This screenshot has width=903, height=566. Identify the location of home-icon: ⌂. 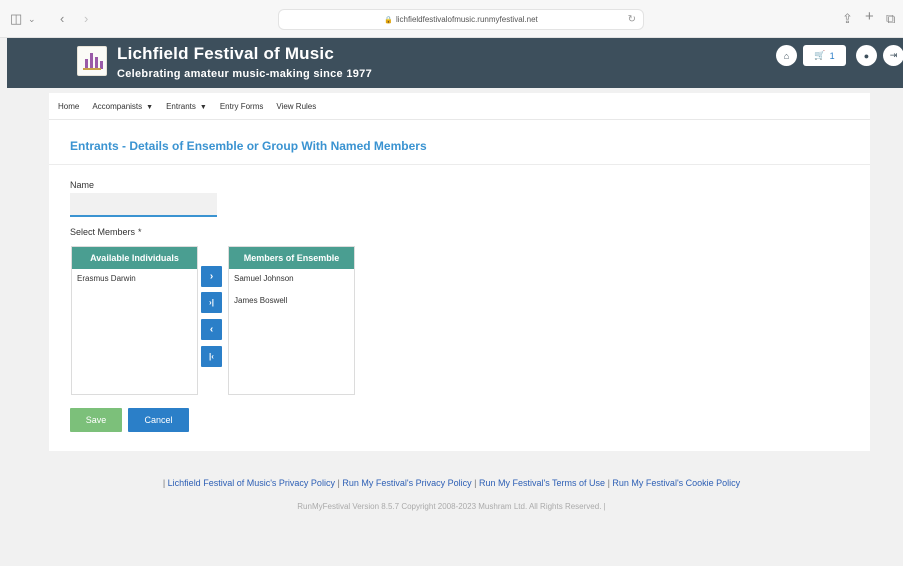
(786, 55).